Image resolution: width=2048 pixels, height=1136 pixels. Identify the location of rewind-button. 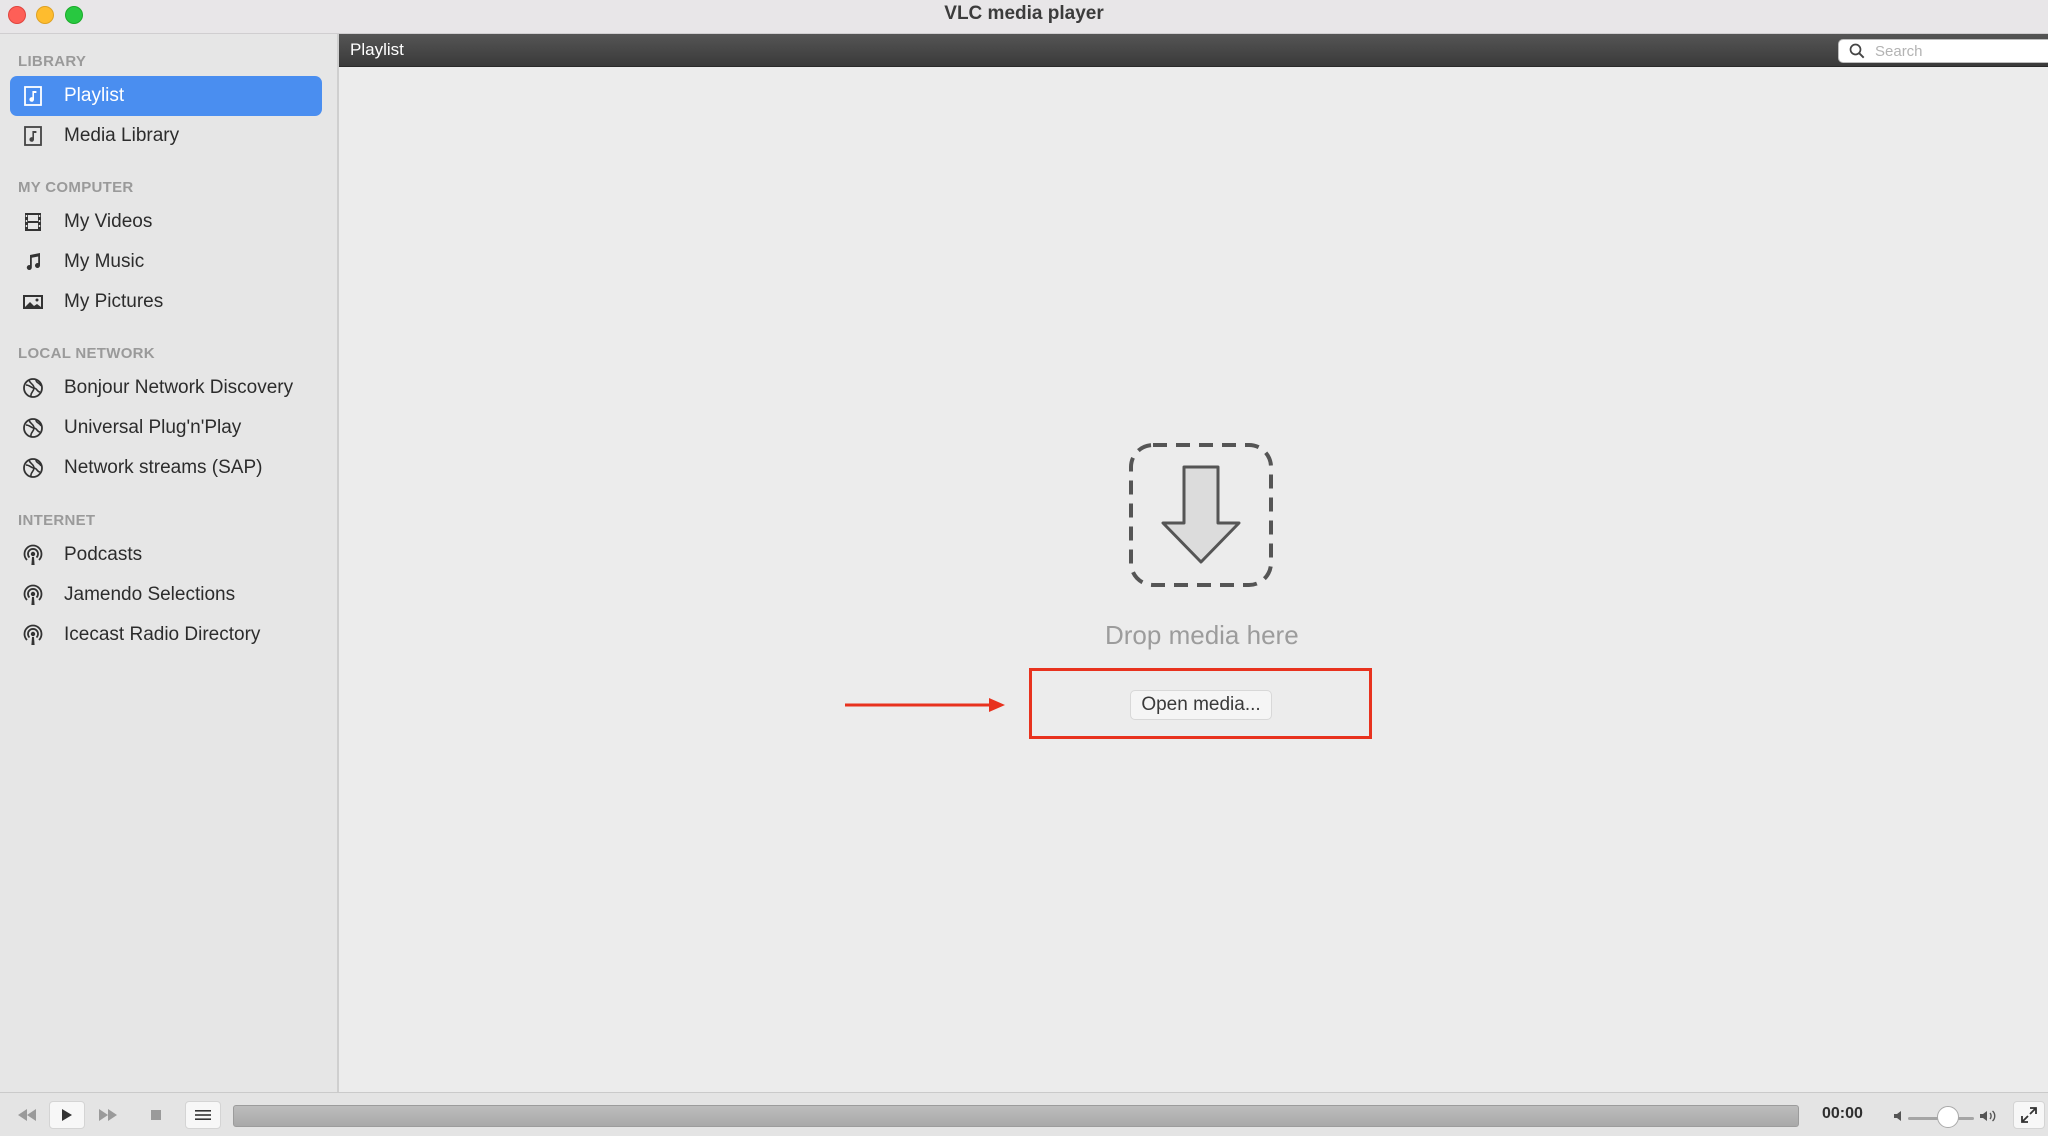
(27, 1115).